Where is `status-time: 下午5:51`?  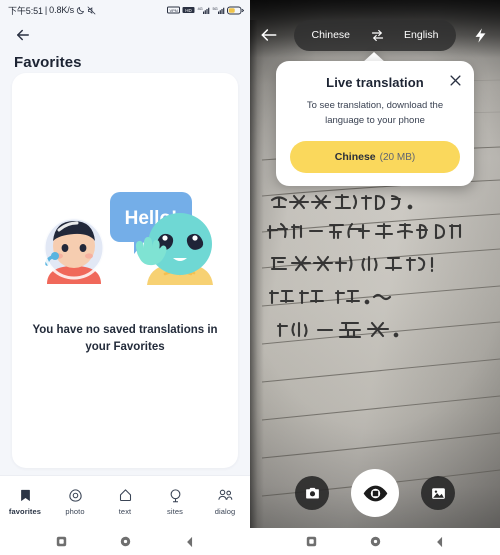 status-time: 下午5:51 is located at coordinates (25, 10).